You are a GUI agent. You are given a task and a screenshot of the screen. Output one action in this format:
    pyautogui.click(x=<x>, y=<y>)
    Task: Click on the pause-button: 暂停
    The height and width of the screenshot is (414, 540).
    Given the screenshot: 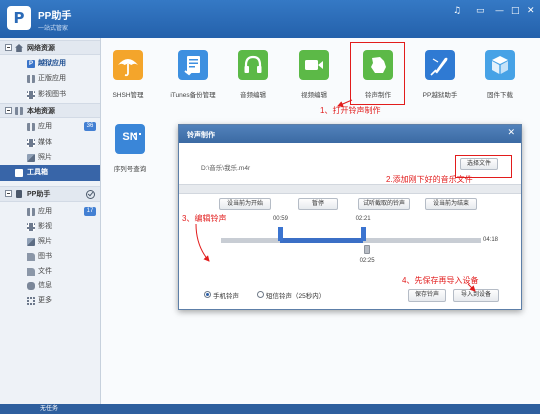 What is the action you would take?
    pyautogui.click(x=318, y=204)
    